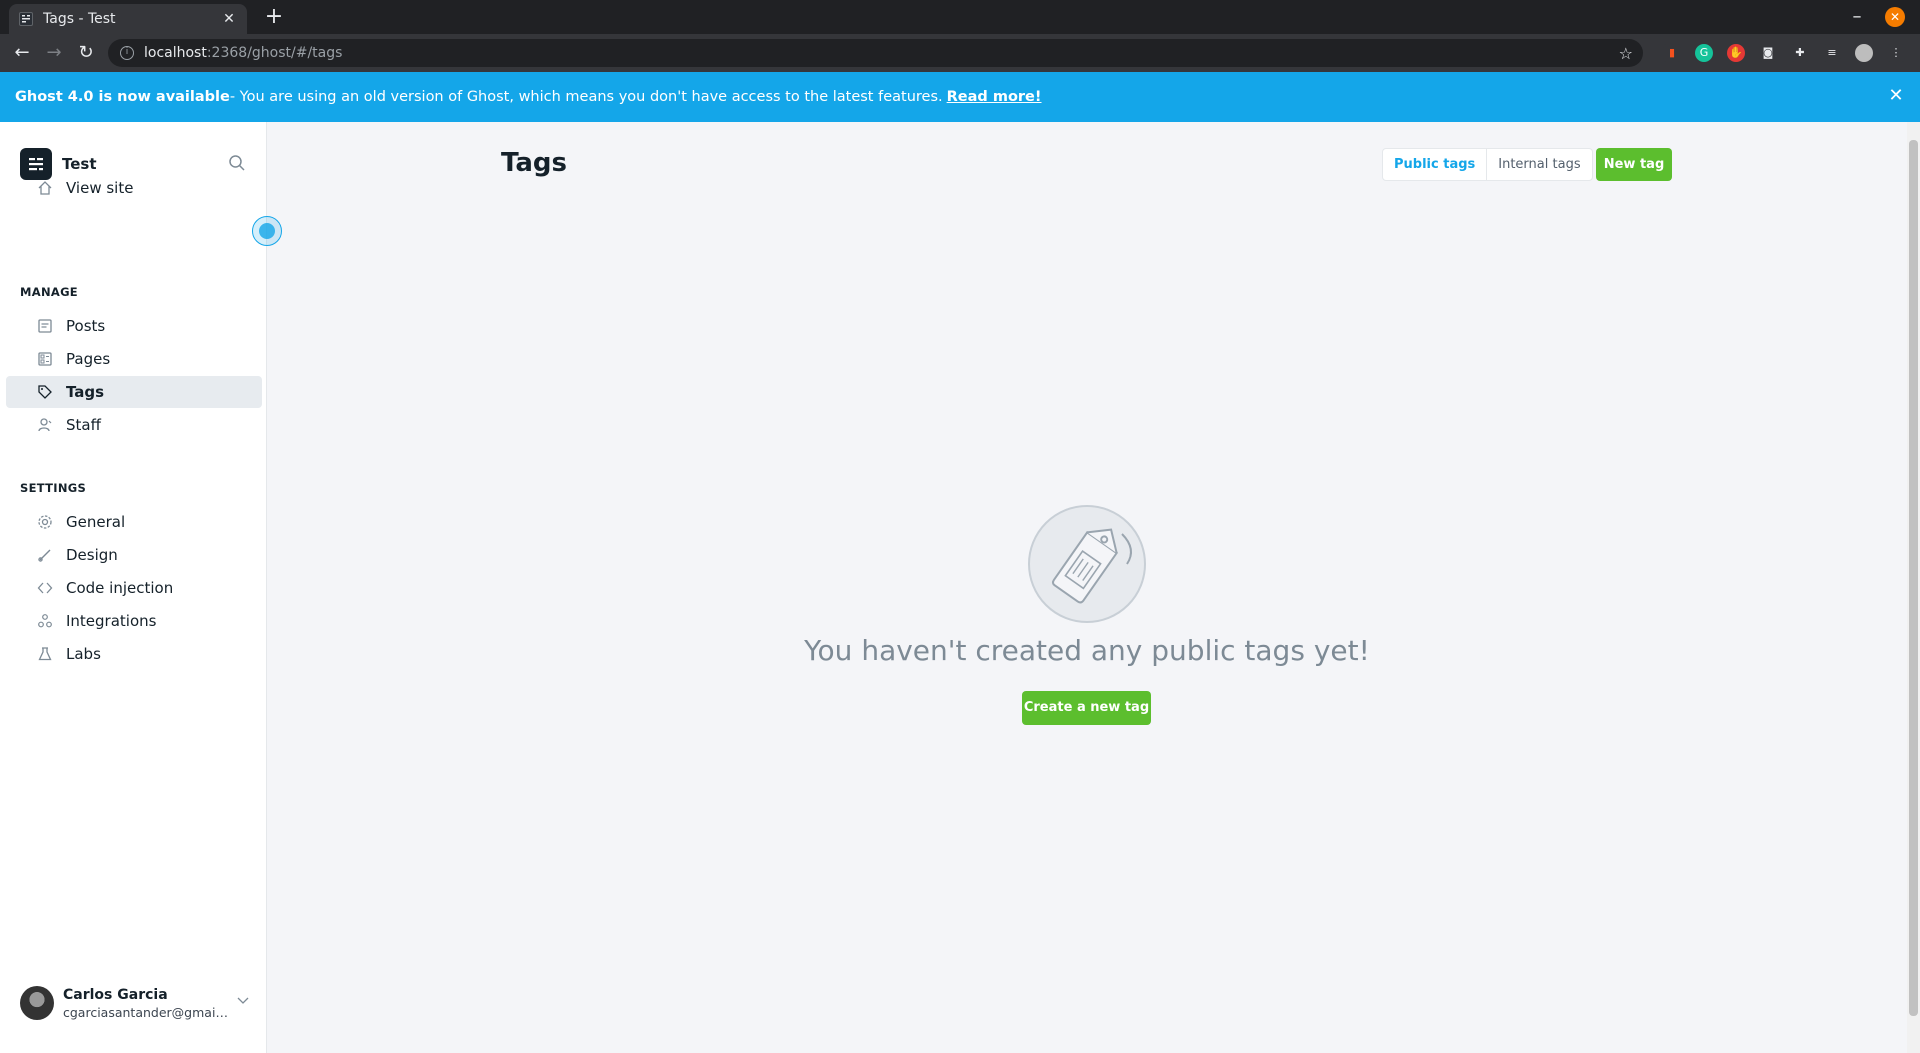 This screenshot has height=1053, width=1920. What do you see at coordinates (45, 588) in the screenshot?
I see `code-icon` at bounding box center [45, 588].